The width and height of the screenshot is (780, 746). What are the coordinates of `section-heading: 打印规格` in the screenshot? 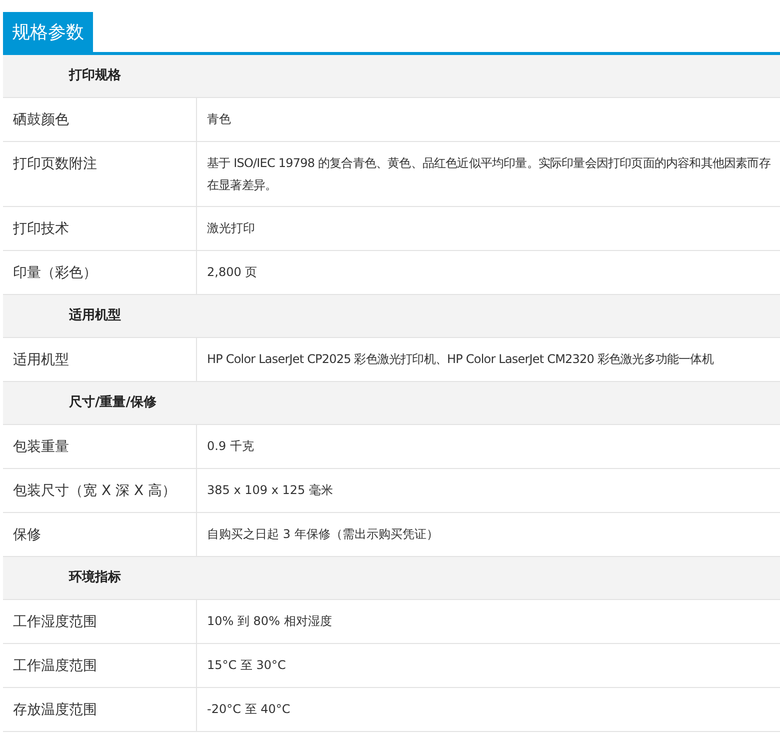 It's located at (95, 76).